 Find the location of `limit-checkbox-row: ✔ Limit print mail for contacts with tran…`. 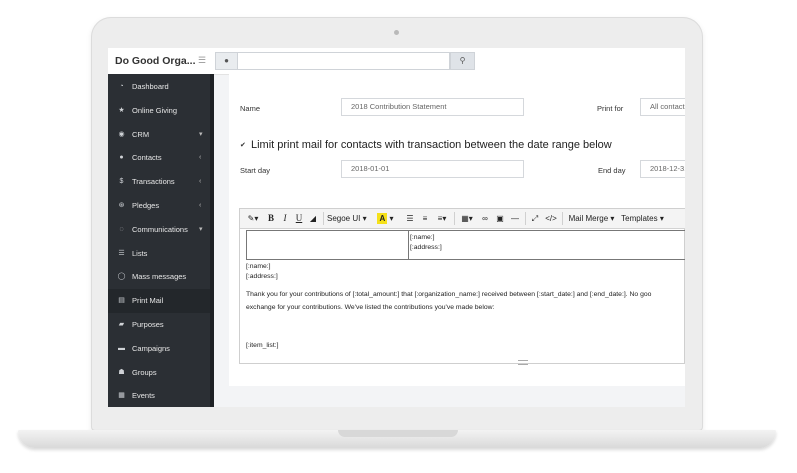

limit-checkbox-row: ✔ Limit print mail for contacts with tran… is located at coordinates (426, 145).